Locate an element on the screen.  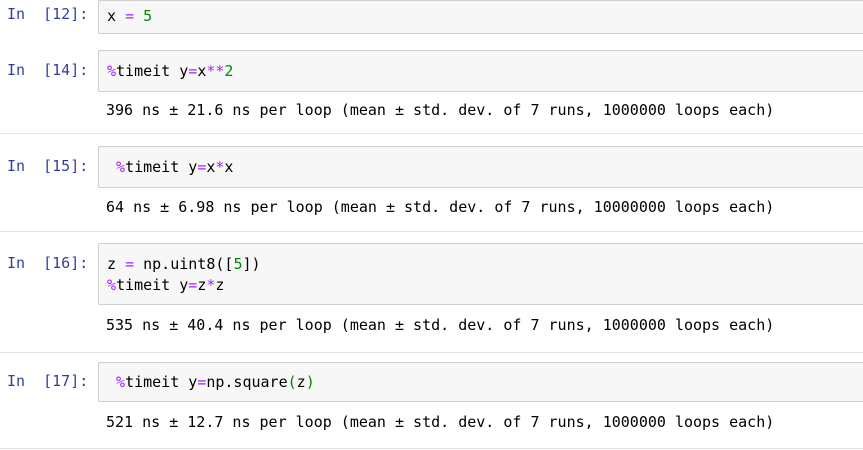
code-token: np.uint8([ is located at coordinates (184, 264).